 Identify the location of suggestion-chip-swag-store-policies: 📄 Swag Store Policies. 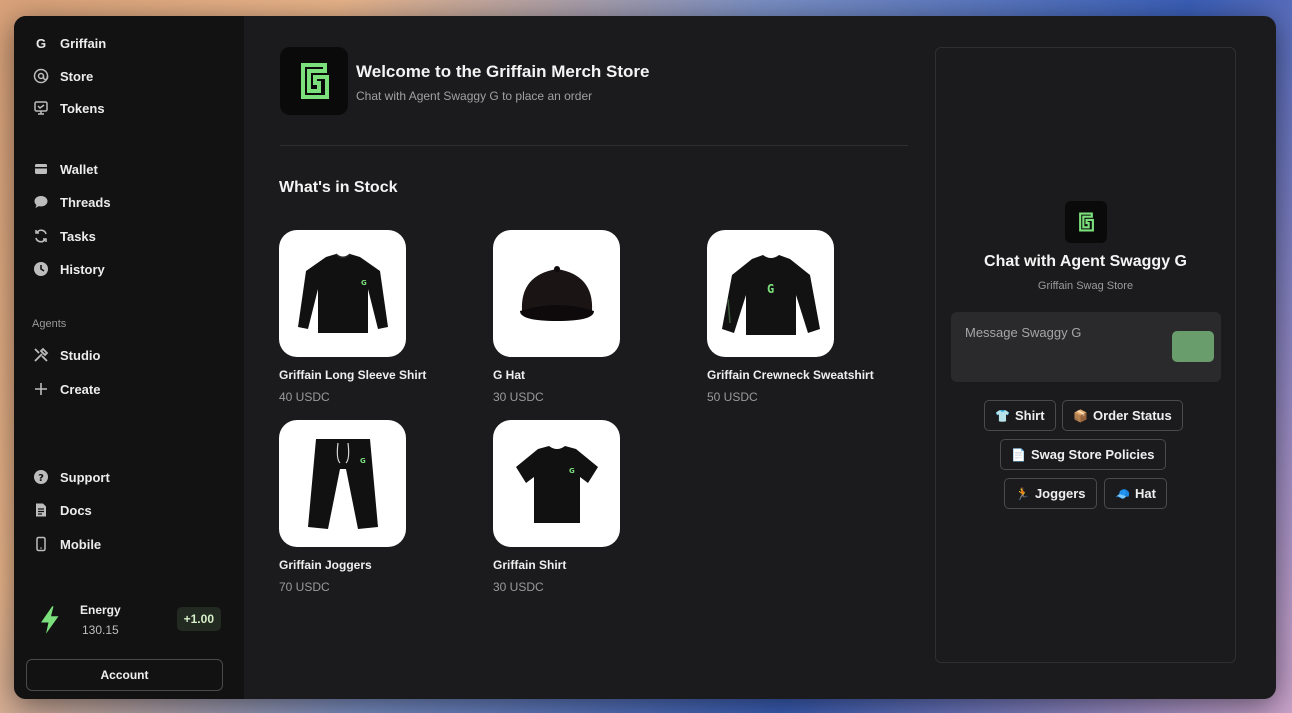
(1083, 454).